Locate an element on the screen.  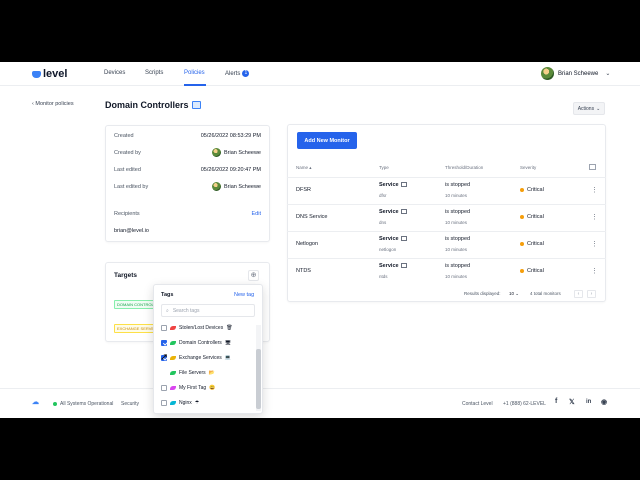
tag-search-field: ⌕ Search tags is located at coordinates (208, 310).